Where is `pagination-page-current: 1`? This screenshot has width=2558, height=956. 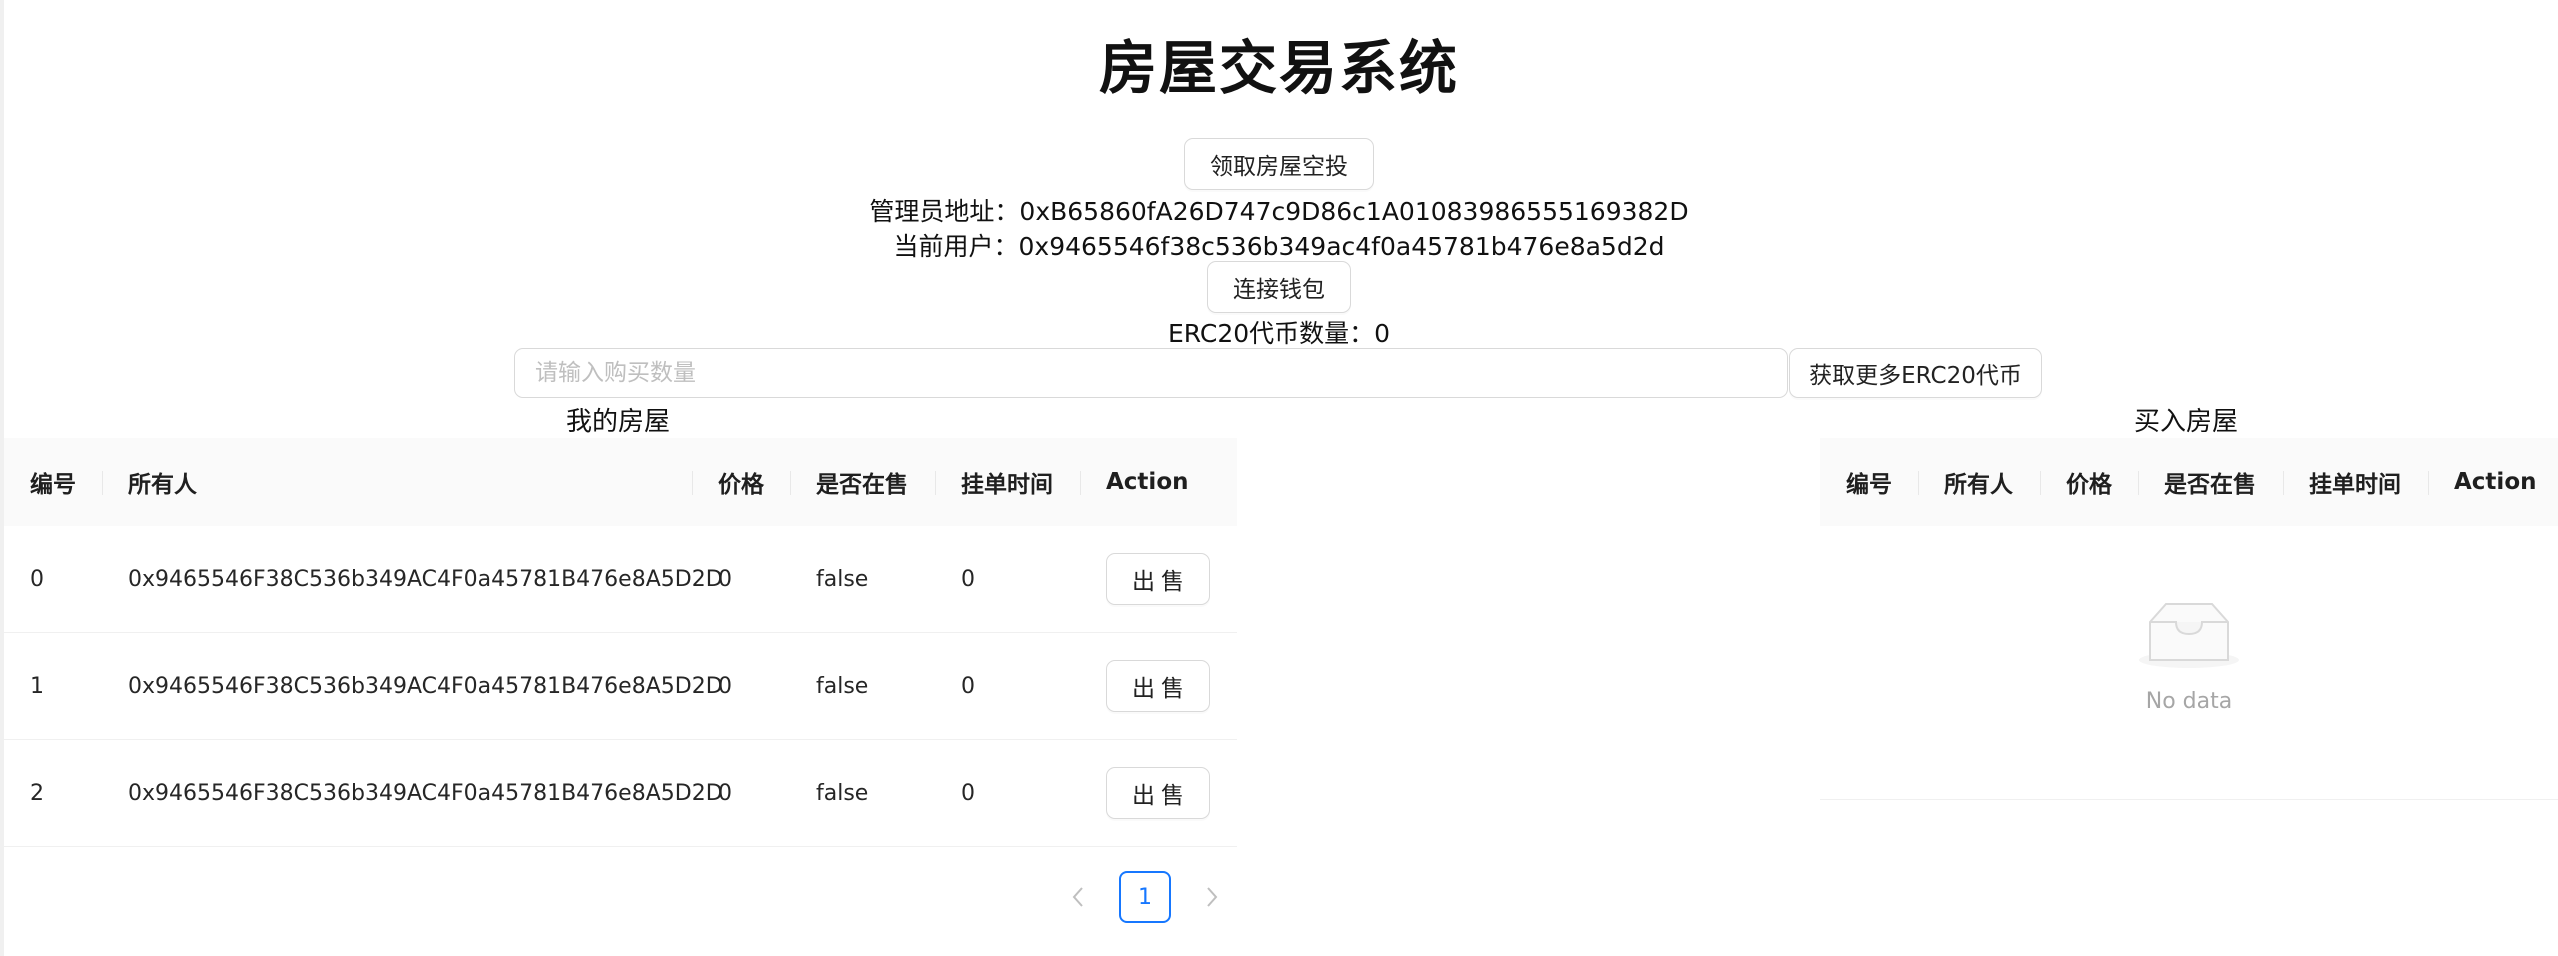
pagination-page-current: 1 is located at coordinates (1145, 897).